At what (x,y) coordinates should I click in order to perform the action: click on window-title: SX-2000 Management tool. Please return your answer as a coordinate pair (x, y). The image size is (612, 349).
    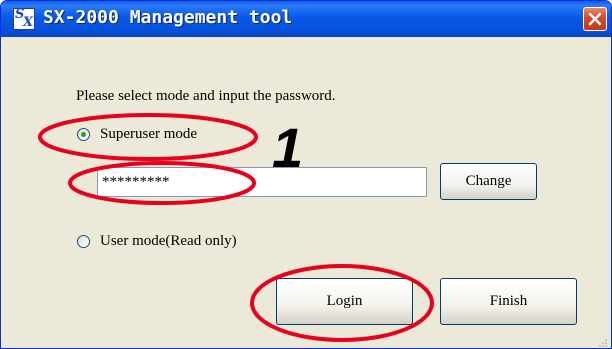
    Looking at the image, I should click on (168, 17).